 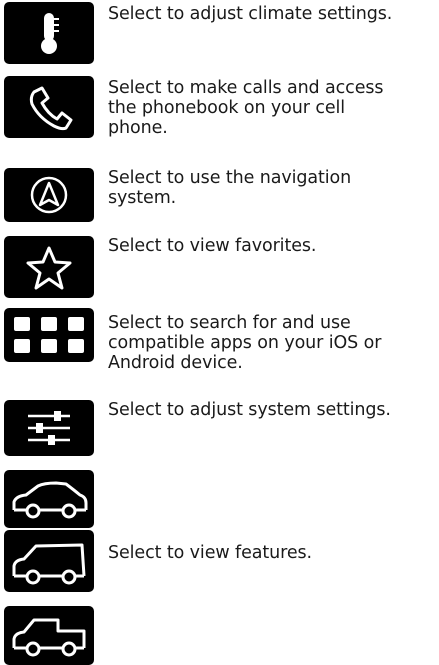 What do you see at coordinates (249, 410) in the screenshot?
I see `description-line: Select to adjust system settings.` at bounding box center [249, 410].